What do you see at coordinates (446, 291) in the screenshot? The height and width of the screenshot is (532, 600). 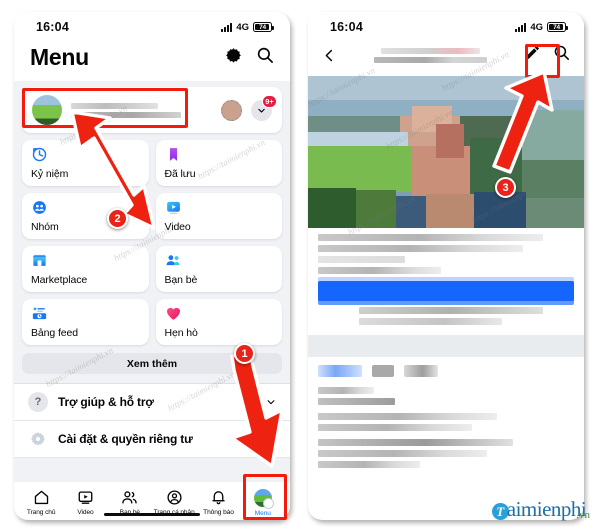 I see `primary-action-button-redacted` at bounding box center [446, 291].